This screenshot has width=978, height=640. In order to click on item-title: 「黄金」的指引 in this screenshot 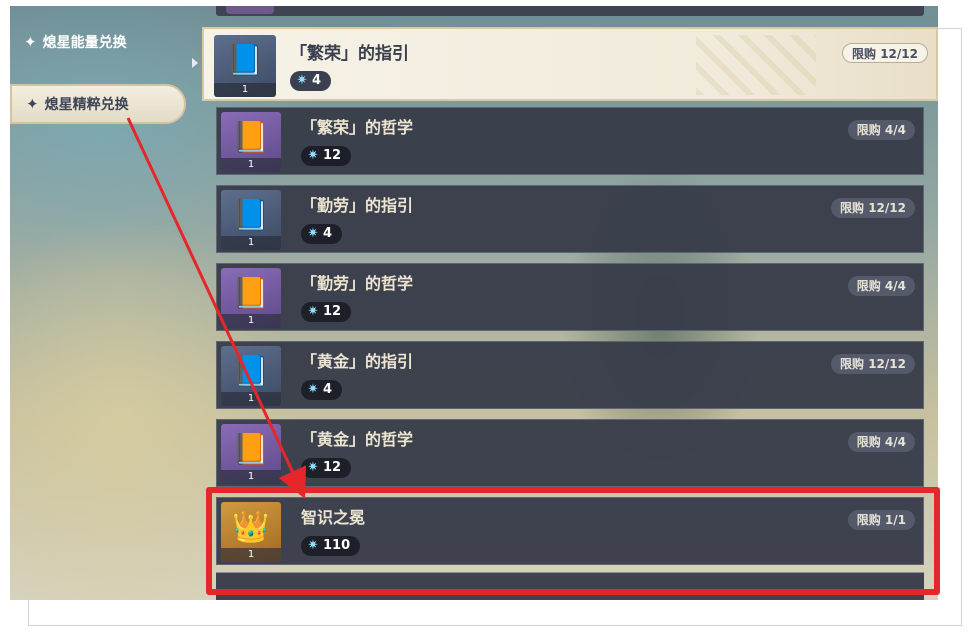, I will do `click(357, 361)`.